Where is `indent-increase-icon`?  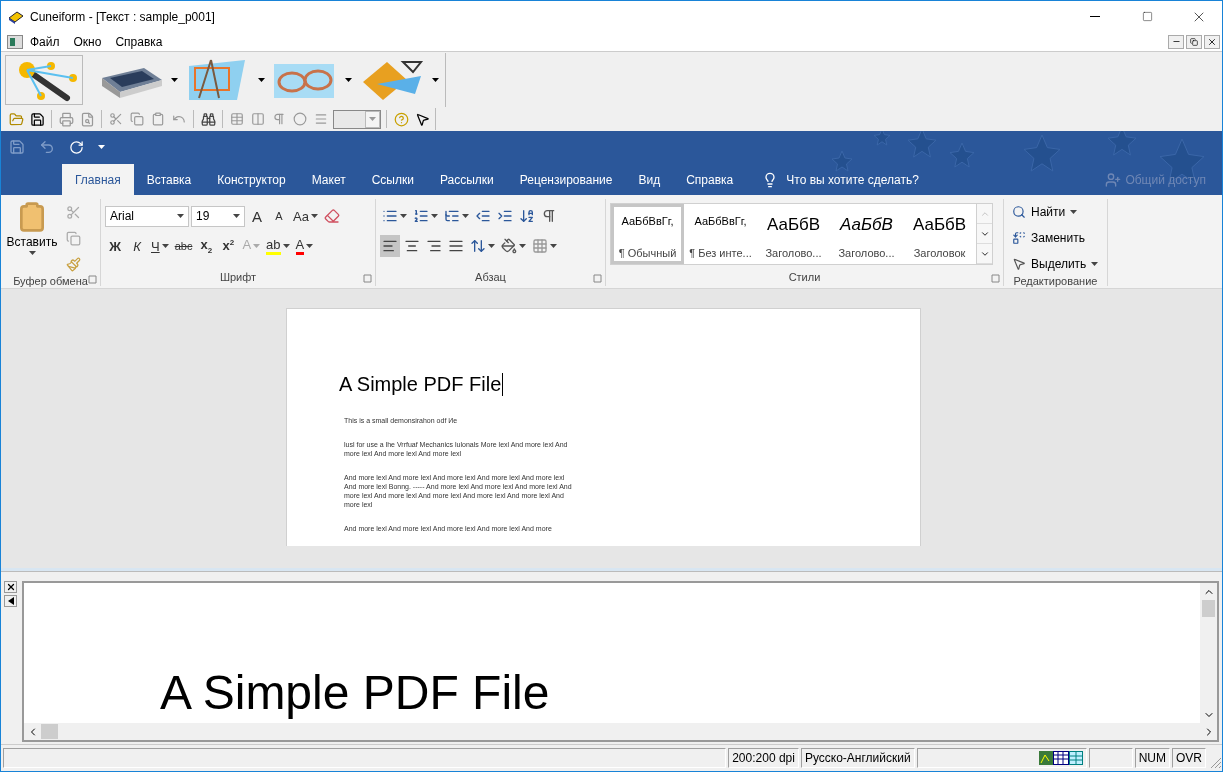 indent-increase-icon is located at coordinates (505, 216).